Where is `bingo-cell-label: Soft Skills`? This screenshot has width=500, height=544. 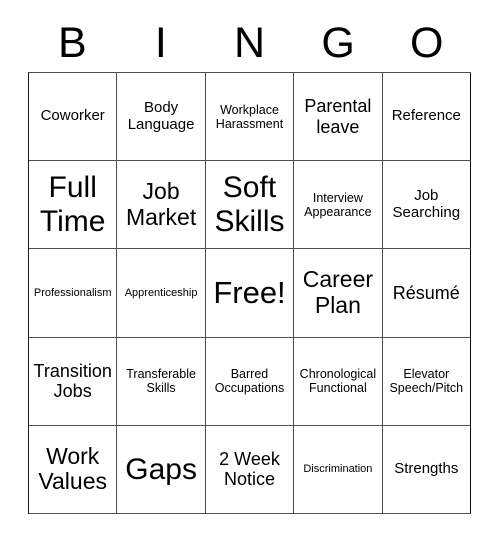 bingo-cell-label: Soft Skills is located at coordinates (249, 204).